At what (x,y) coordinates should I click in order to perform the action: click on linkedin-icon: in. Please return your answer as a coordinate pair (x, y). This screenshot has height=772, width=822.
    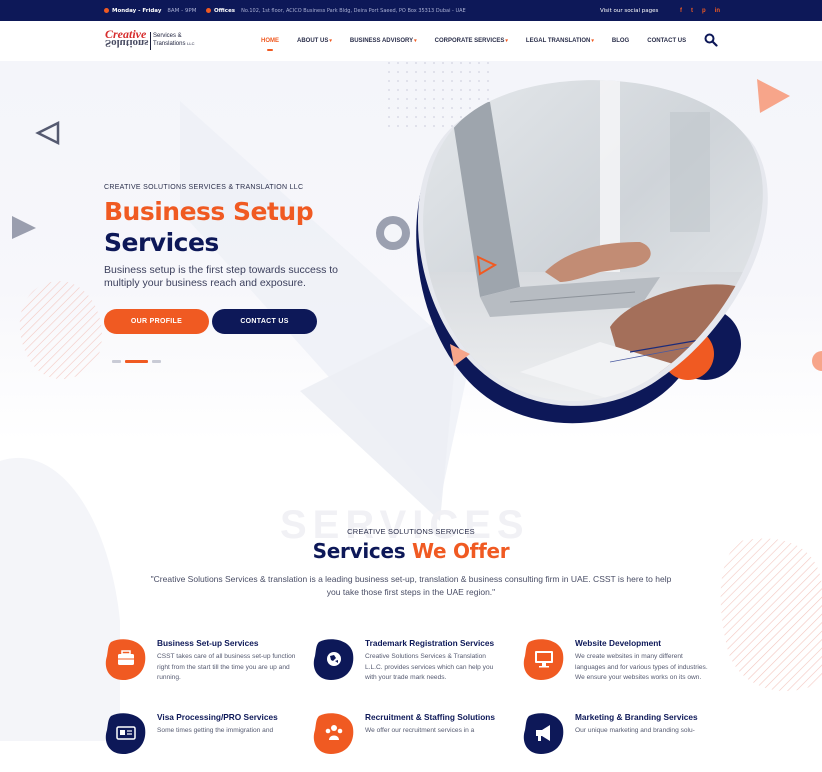
    Looking at the image, I should click on (717, 11).